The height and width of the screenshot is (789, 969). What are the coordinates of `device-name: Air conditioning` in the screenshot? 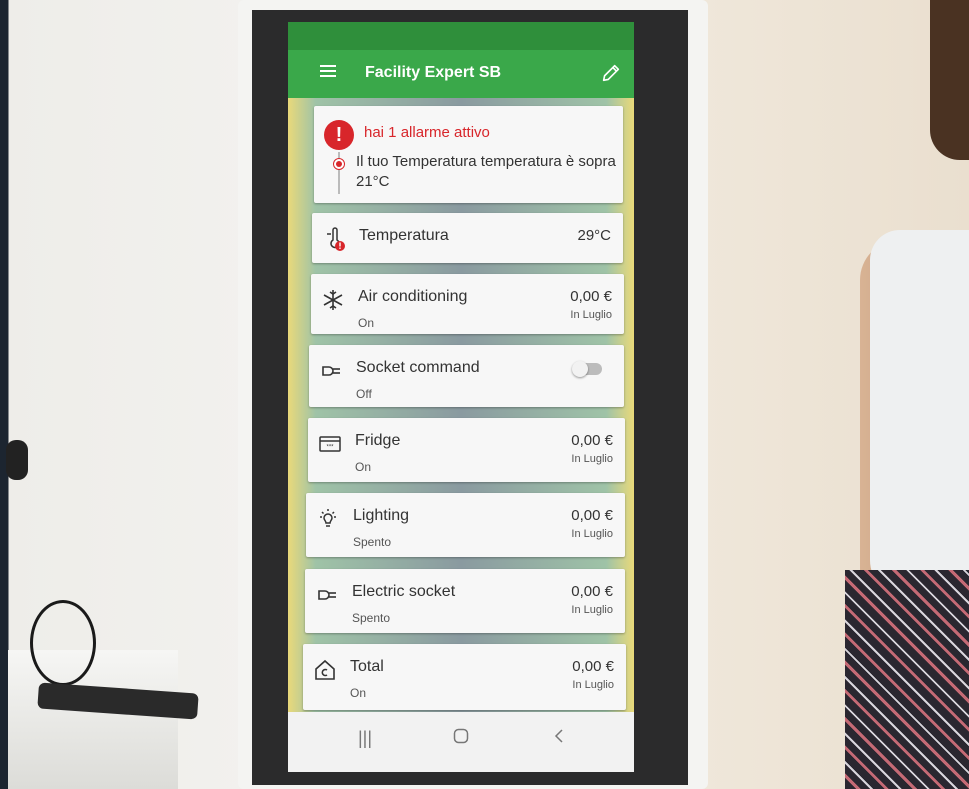 It's located at (413, 296).